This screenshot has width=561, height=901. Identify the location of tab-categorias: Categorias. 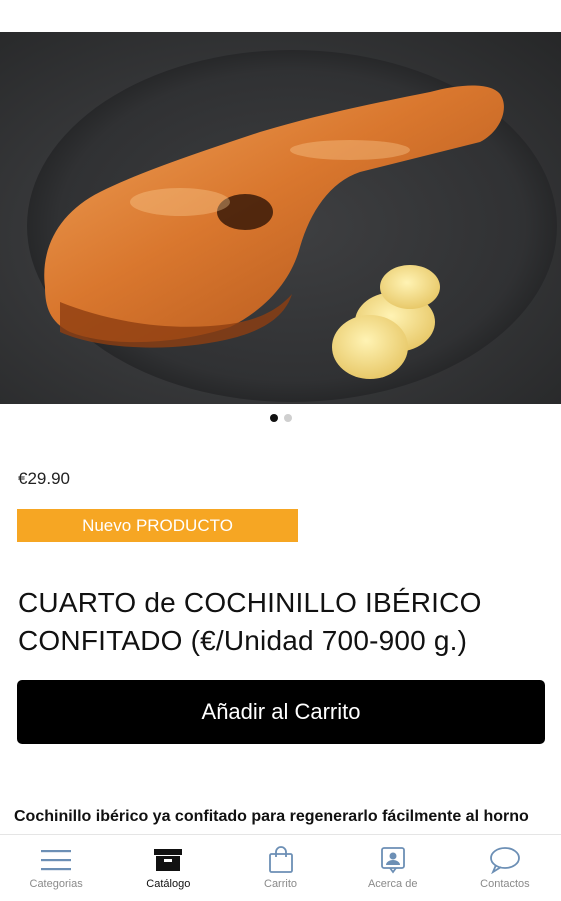
(56, 868).